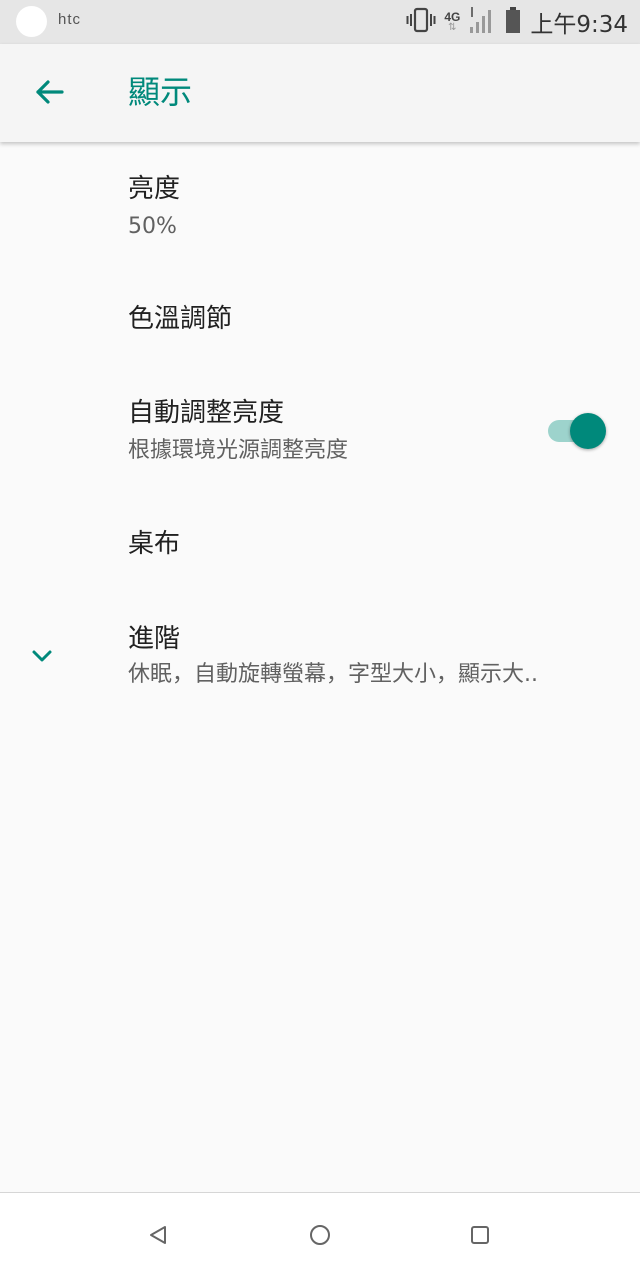 Image resolution: width=640 pixels, height=1281 pixels. I want to click on setting-summary: 休眠，自動旋轉螢幕，字型大小，顯示大.., so click(333, 674).